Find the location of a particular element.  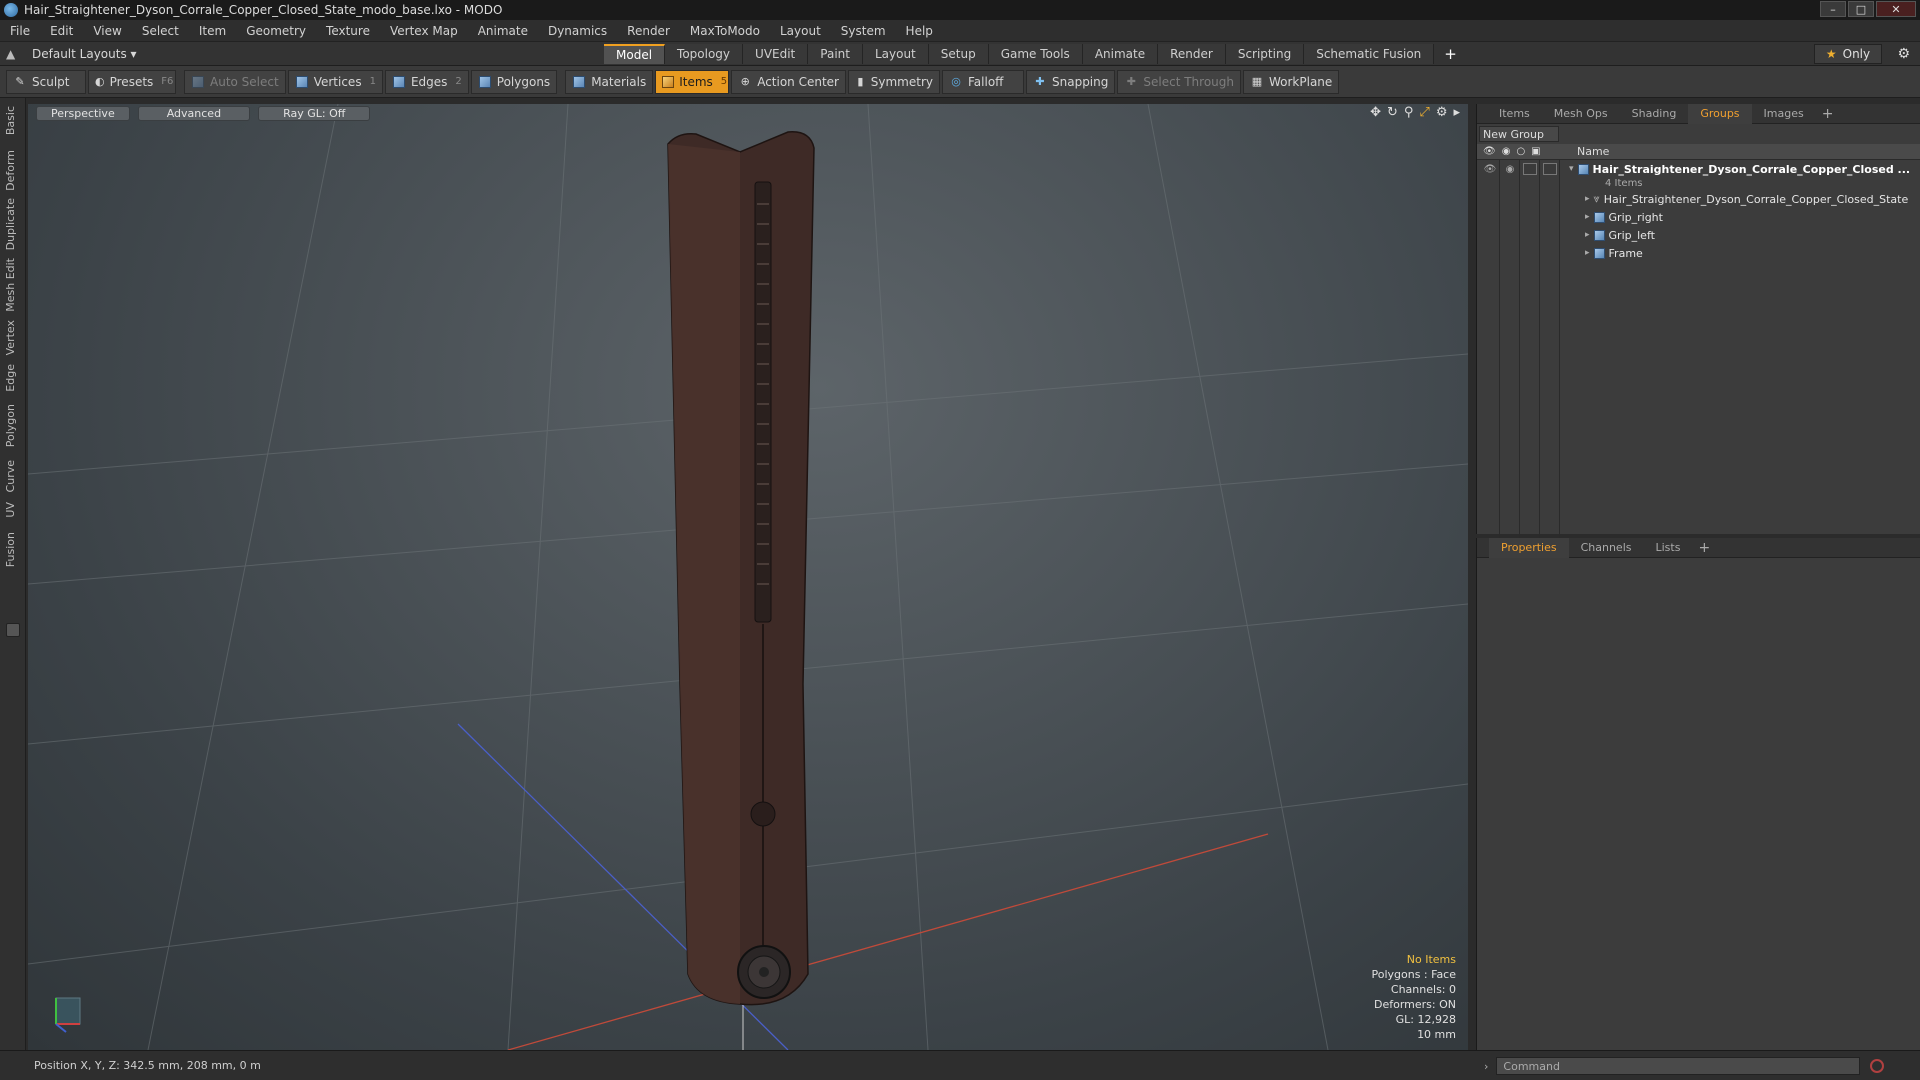

tab-render: Render is located at coordinates (1192, 54).